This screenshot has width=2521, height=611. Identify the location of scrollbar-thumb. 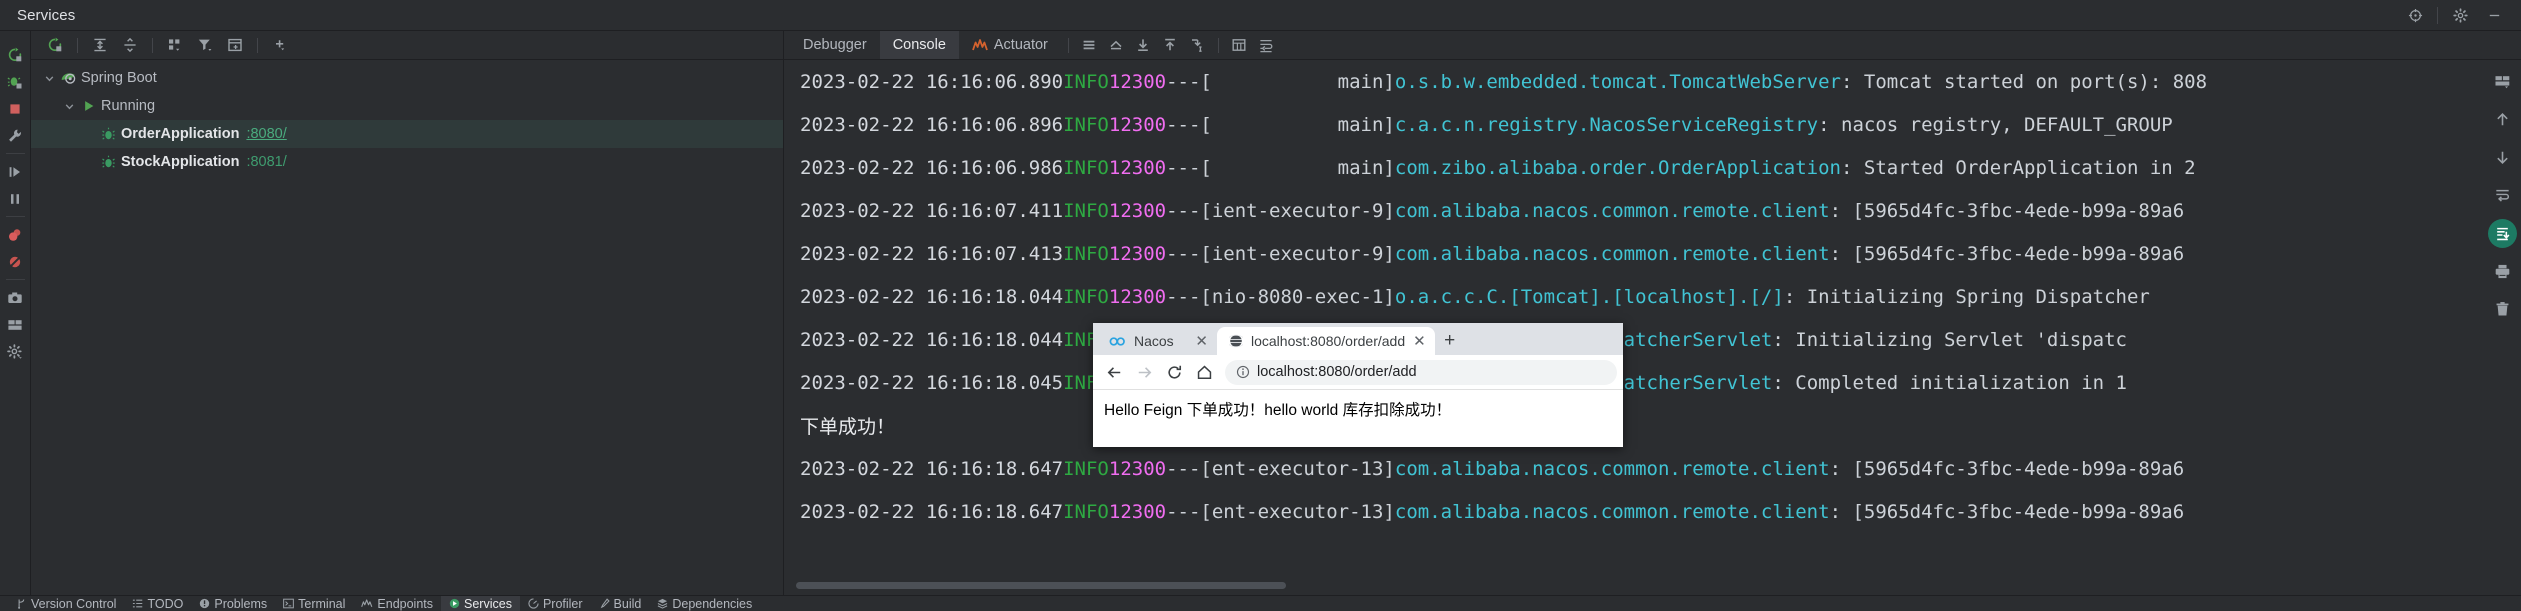
(1041, 585).